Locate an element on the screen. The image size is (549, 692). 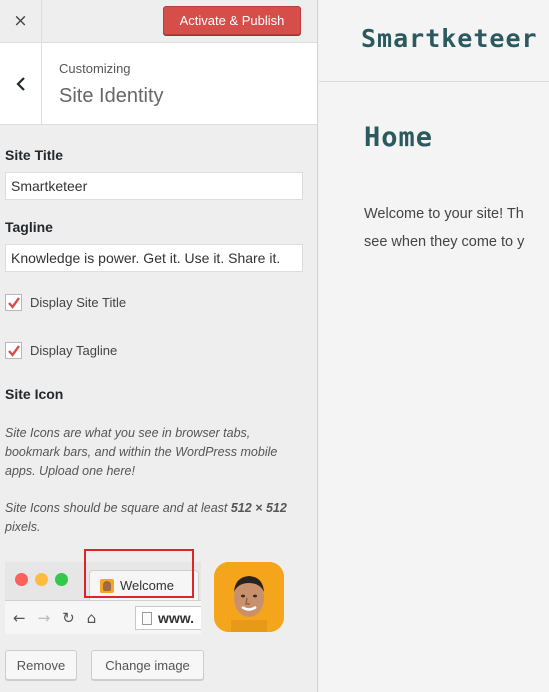
url-bar: www. is located at coordinates (168, 618).